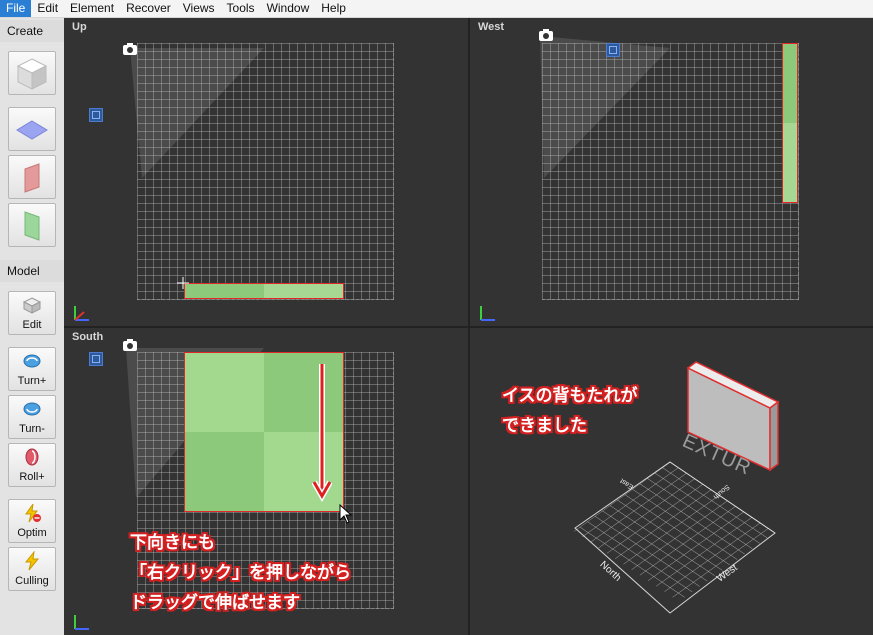  Describe the element at coordinates (241, 8) in the screenshot. I see `menu-tools: Tools` at that location.